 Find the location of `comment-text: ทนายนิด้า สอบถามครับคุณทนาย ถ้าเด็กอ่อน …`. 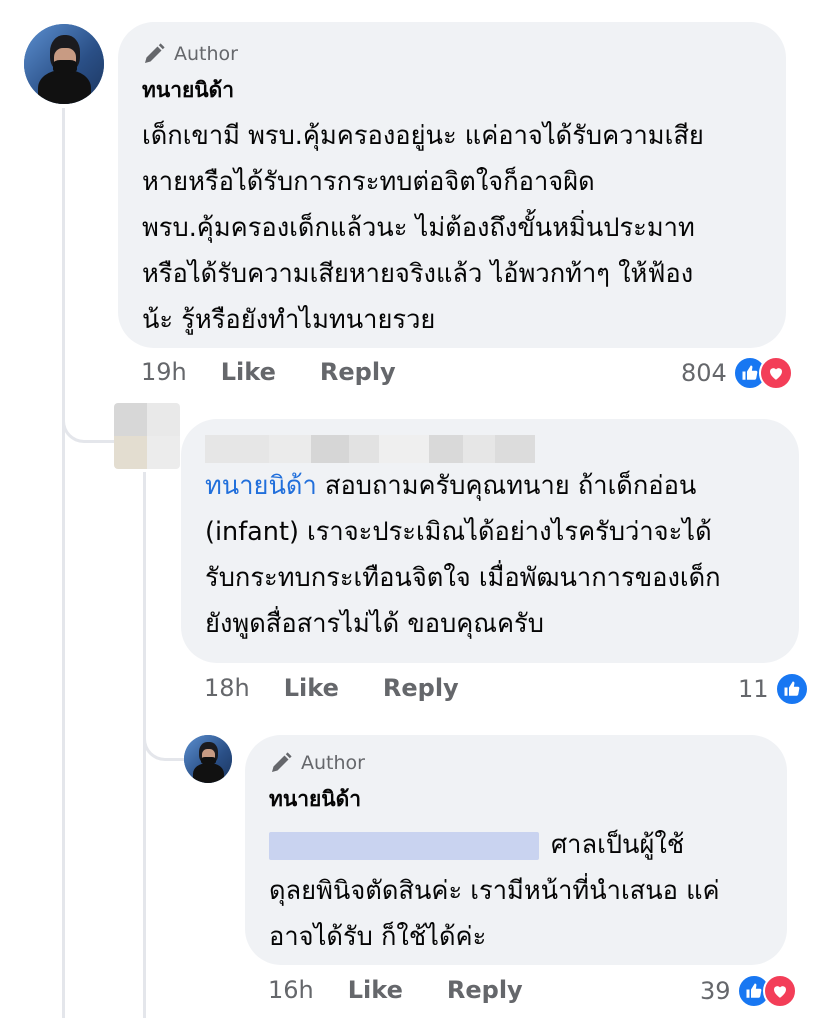

comment-text: ทนายนิด้า สอบถามครับคุณทนาย ถ้าเด็กอ่อน … is located at coordinates (490, 555).